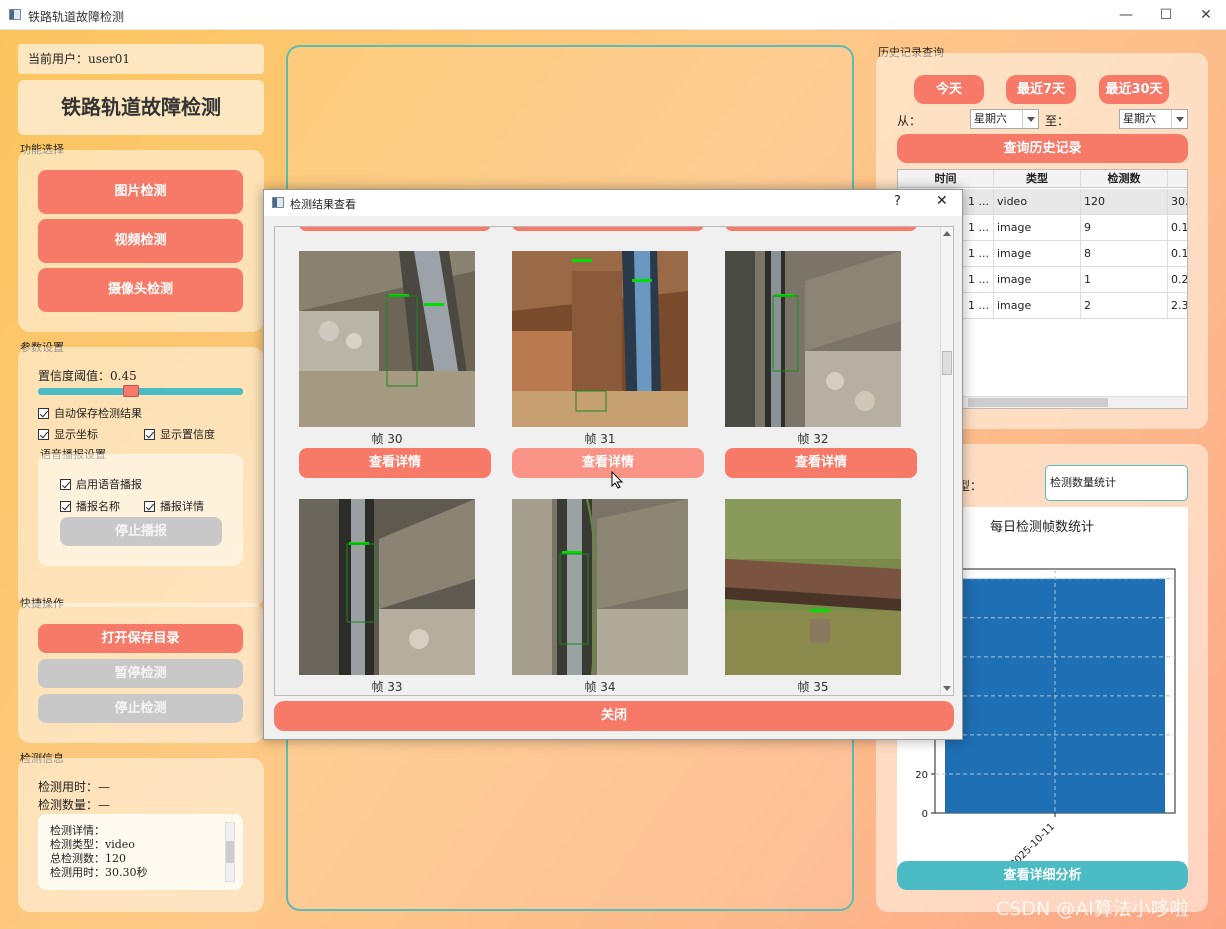  Describe the element at coordinates (140, 708) in the screenshot. I see `stop-detect-button: 停止检测` at that location.